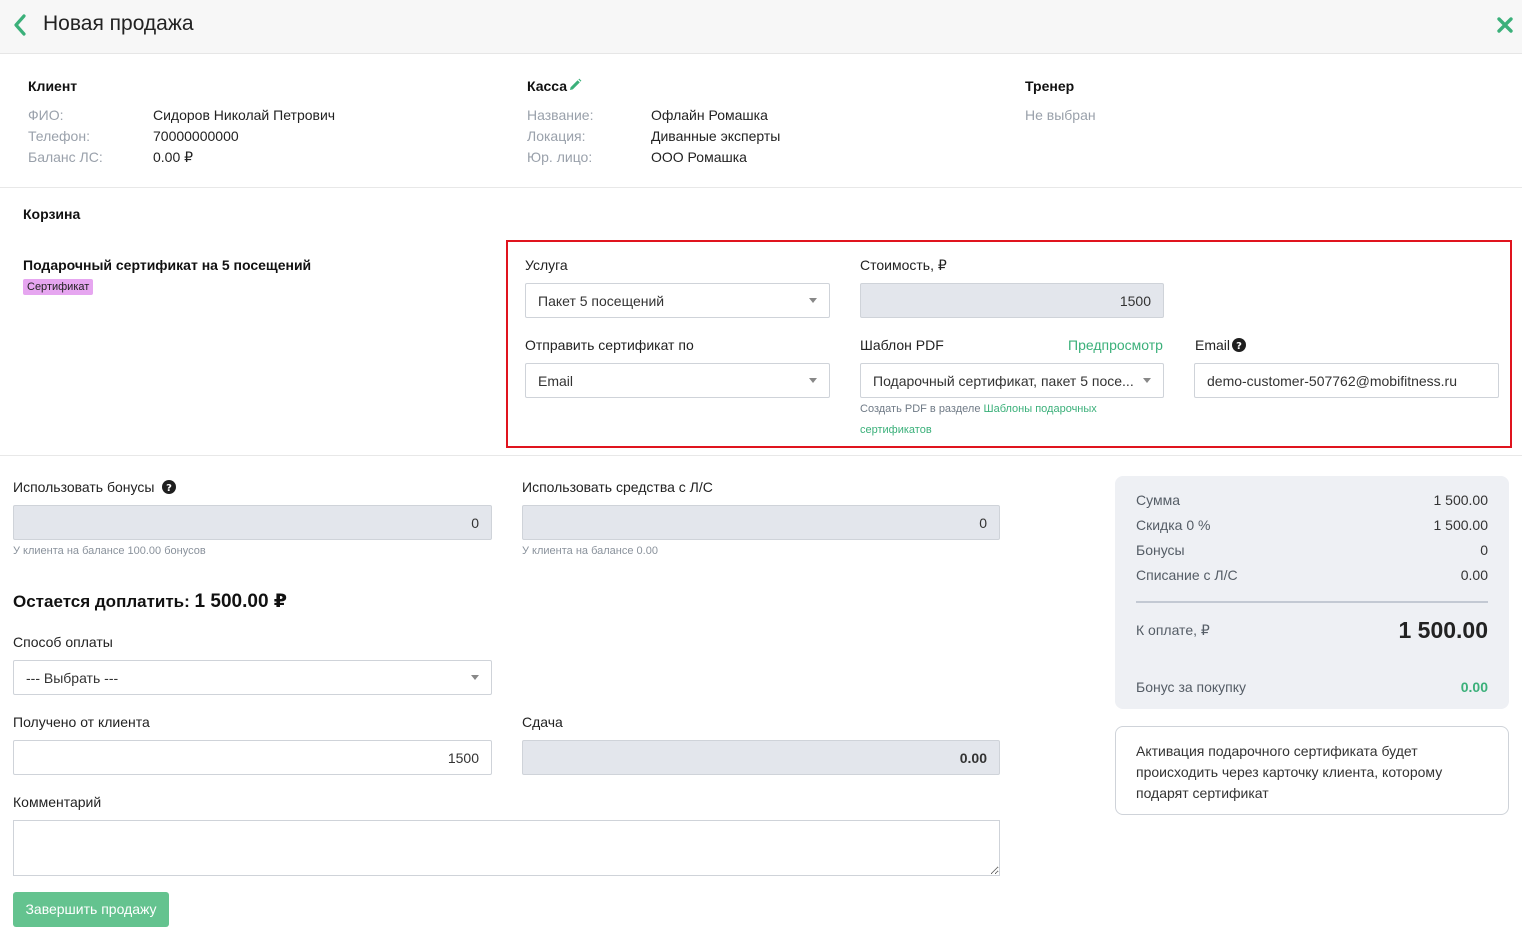 The height and width of the screenshot is (937, 1522). Describe the element at coordinates (1158, 500) in the screenshot. I see `sum-label: Сумма` at that location.